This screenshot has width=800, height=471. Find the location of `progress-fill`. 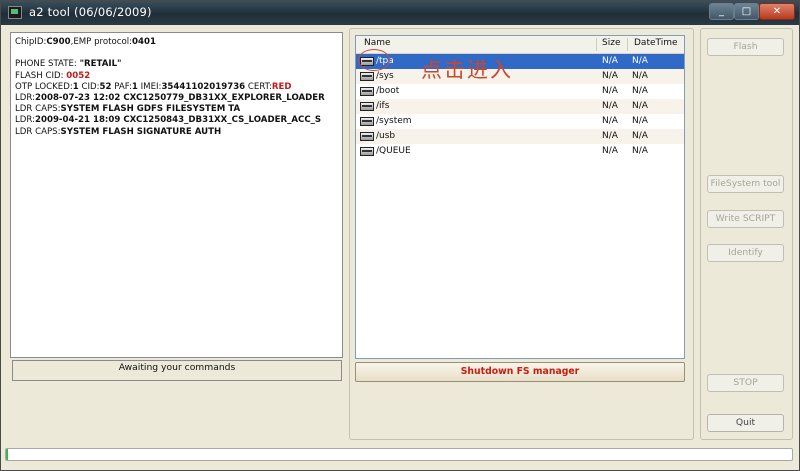

progress-fill is located at coordinates (7, 454).